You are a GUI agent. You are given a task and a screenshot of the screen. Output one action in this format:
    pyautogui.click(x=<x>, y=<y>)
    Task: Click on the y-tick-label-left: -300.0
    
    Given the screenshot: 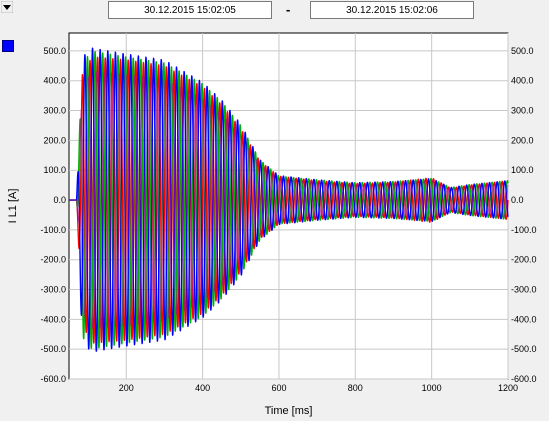 What is the action you would take?
    pyautogui.click(x=53, y=290)
    